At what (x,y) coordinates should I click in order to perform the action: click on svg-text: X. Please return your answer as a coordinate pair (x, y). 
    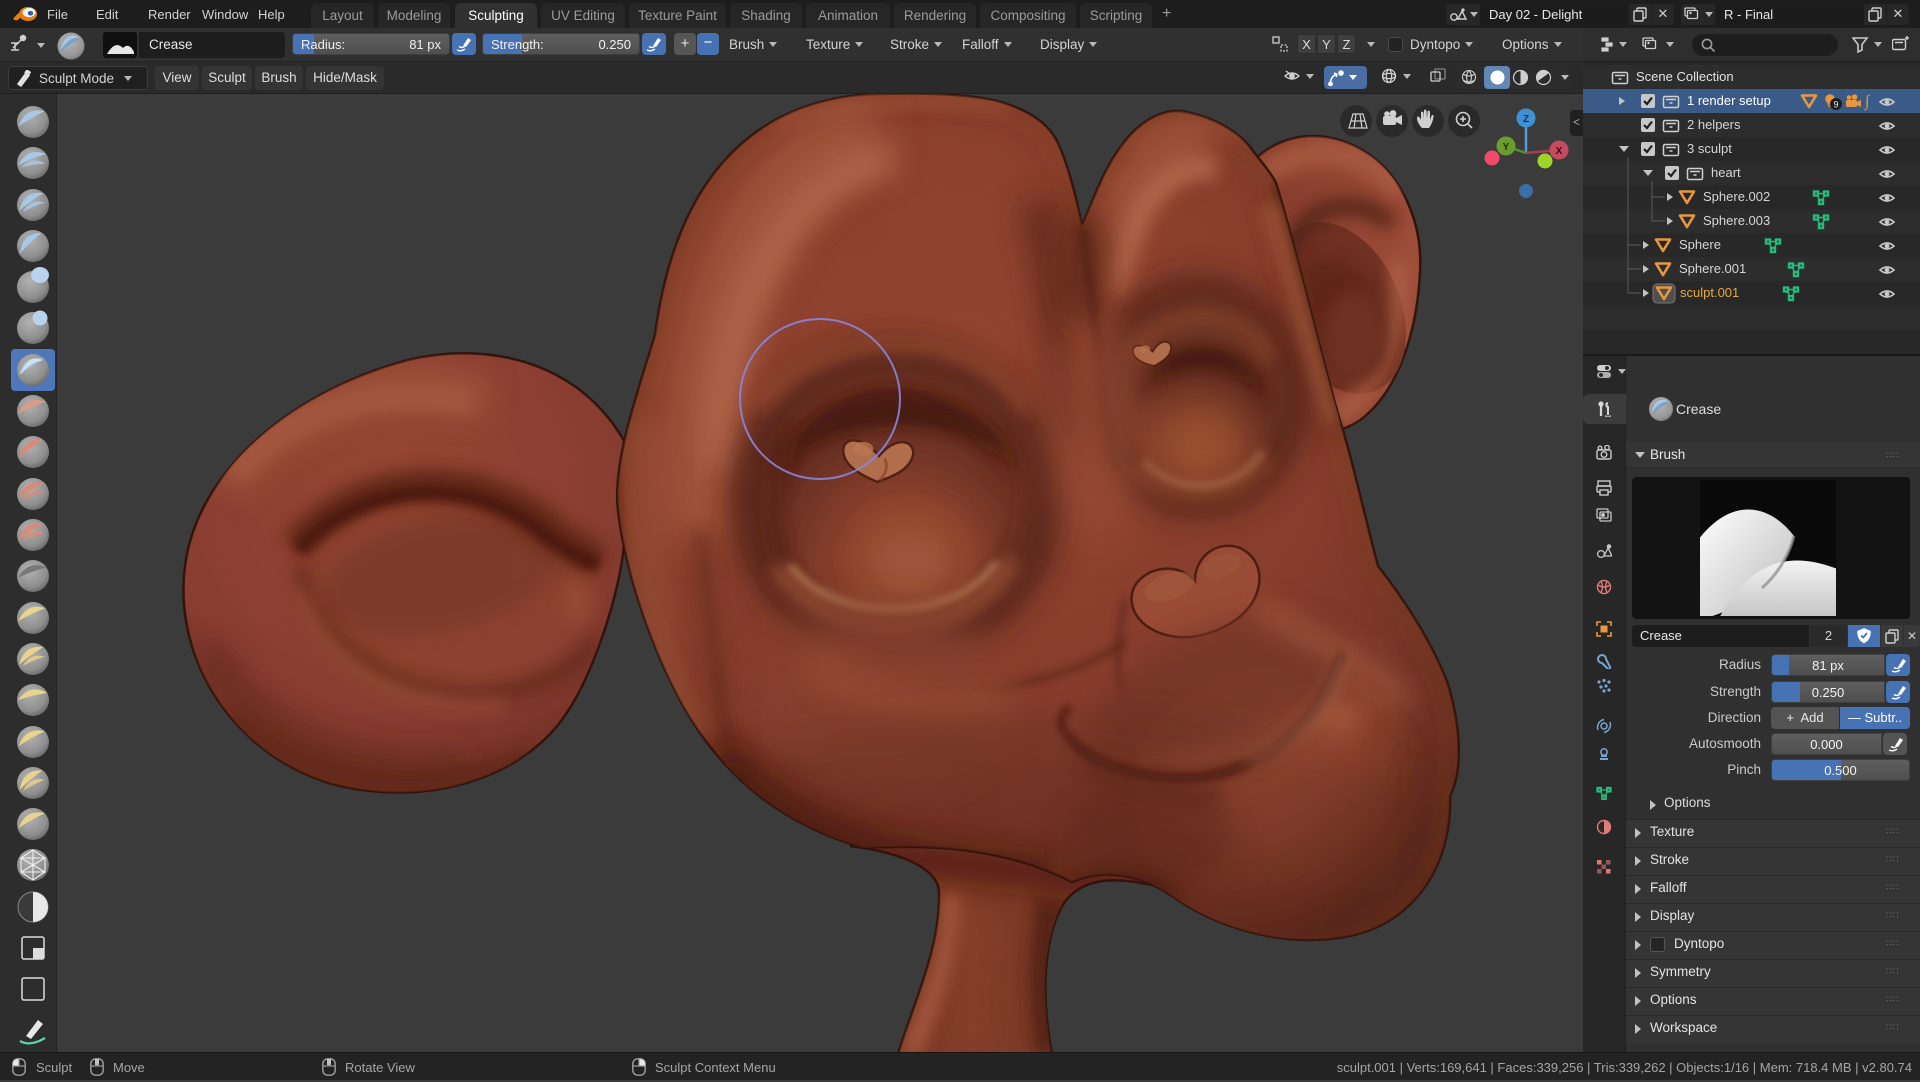
    Looking at the image, I should click on (1559, 151).